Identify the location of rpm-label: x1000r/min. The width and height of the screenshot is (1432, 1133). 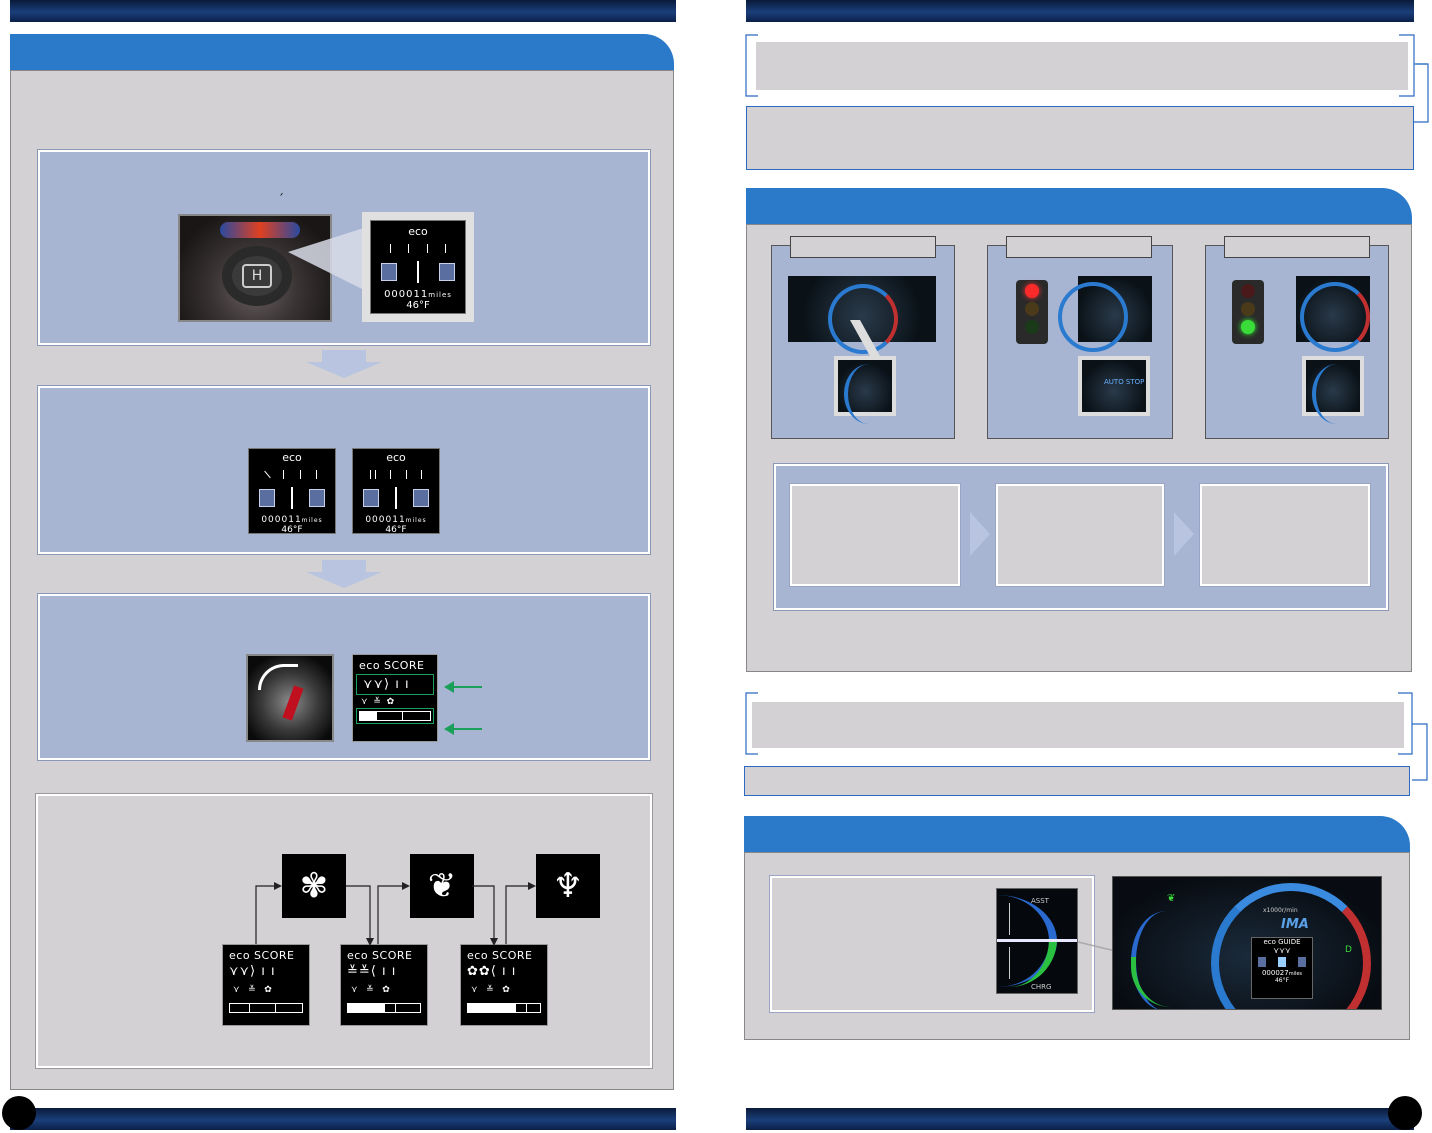
(1280, 910).